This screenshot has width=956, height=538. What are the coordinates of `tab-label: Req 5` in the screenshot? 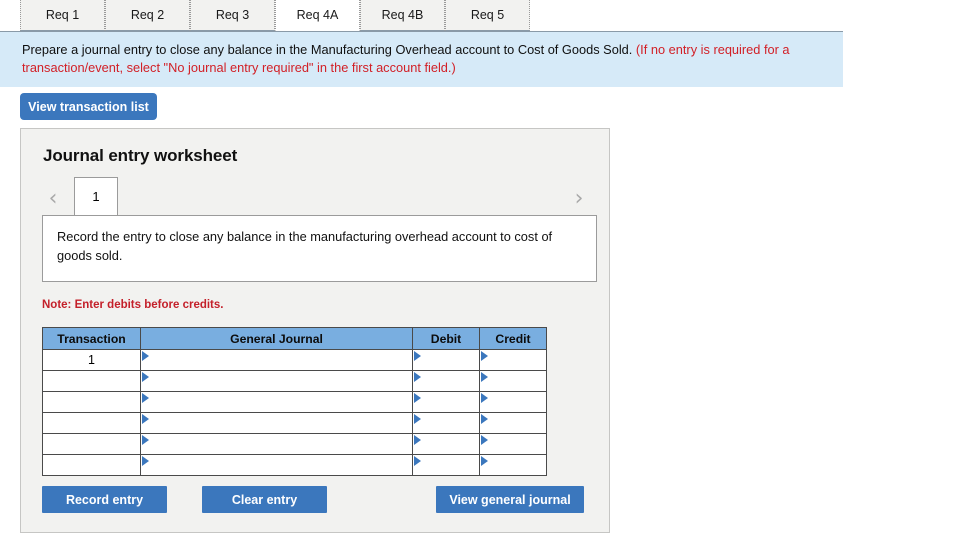 It's located at (487, 15).